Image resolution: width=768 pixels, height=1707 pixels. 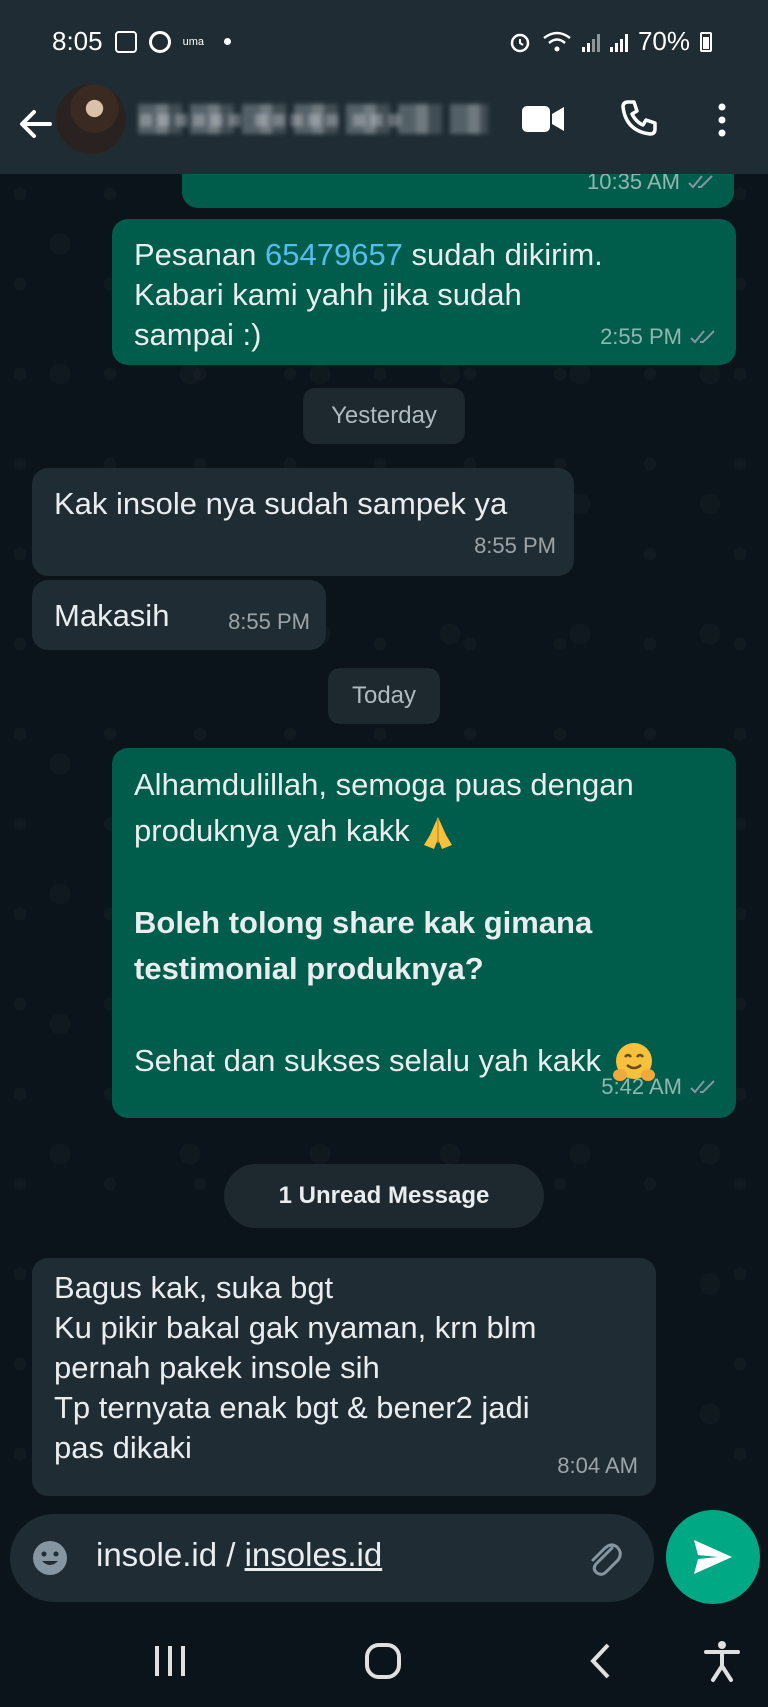 What do you see at coordinates (217, 1367) in the screenshot?
I see `message-line: pernah pakek insole sih` at bounding box center [217, 1367].